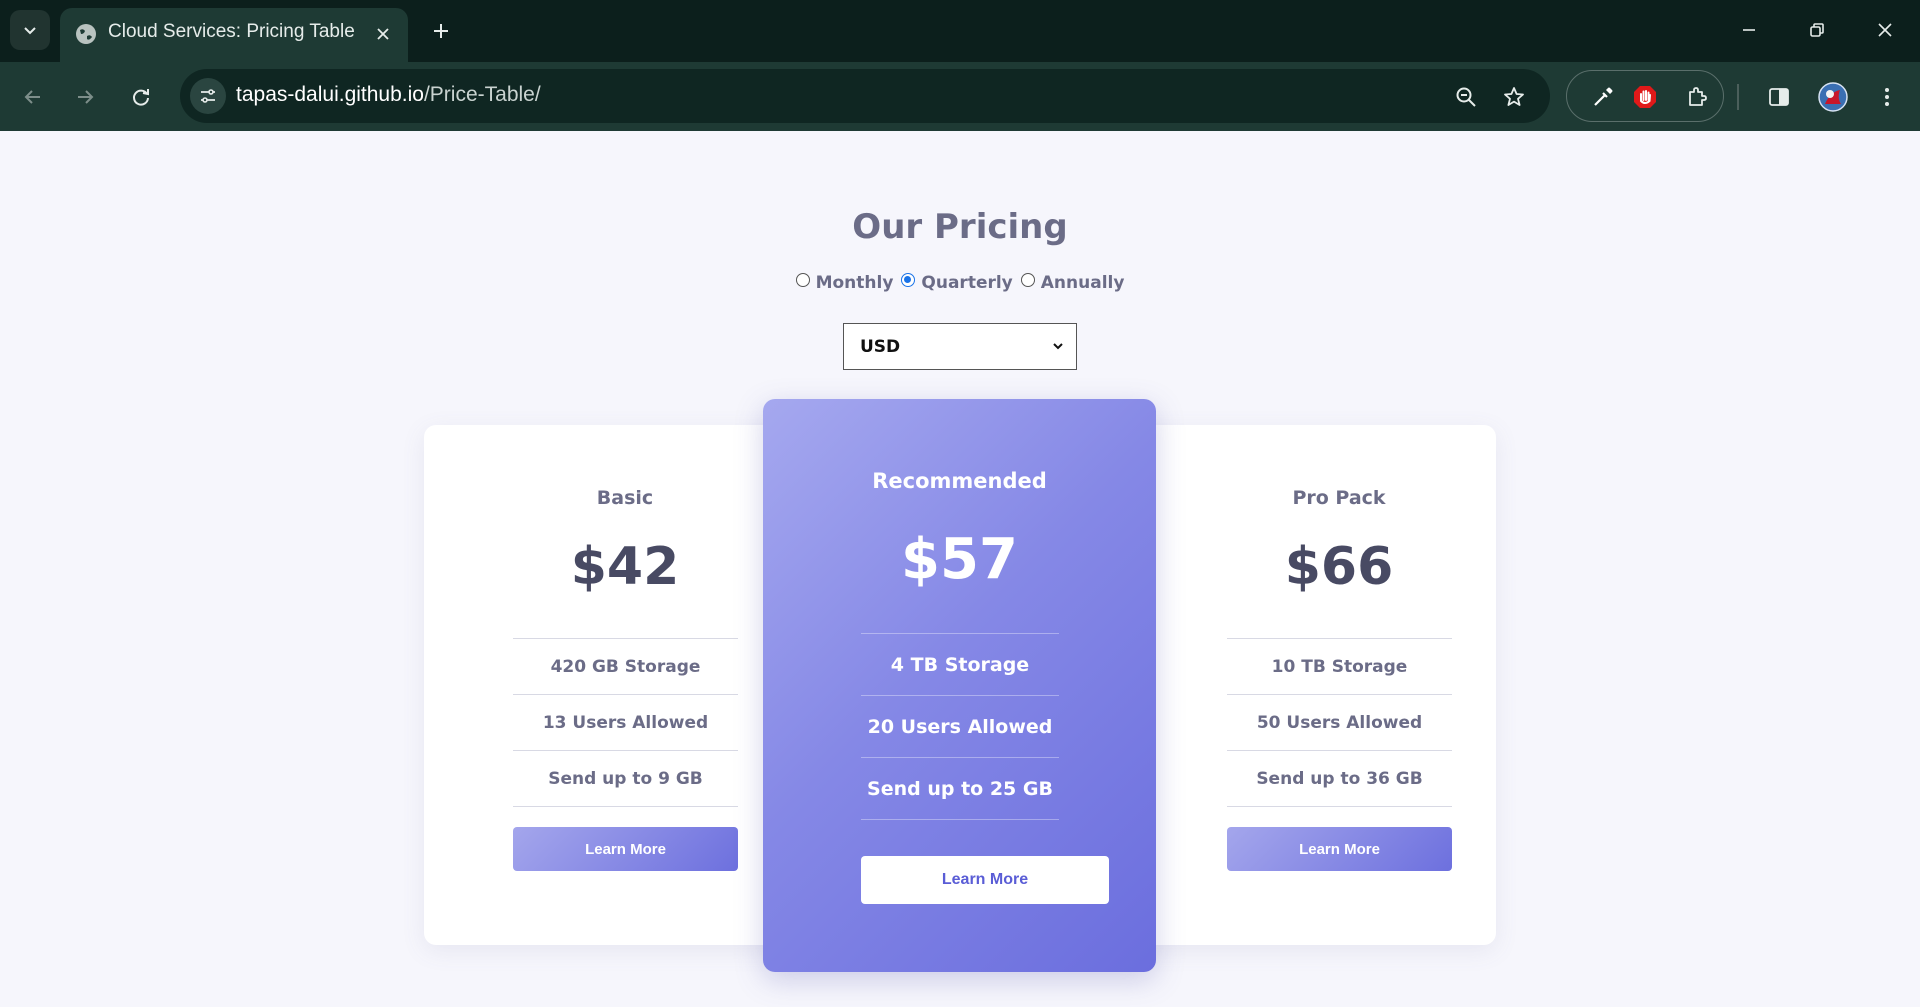  Describe the element at coordinates (960, 346) in the screenshot. I see `currency-select: USD` at that location.